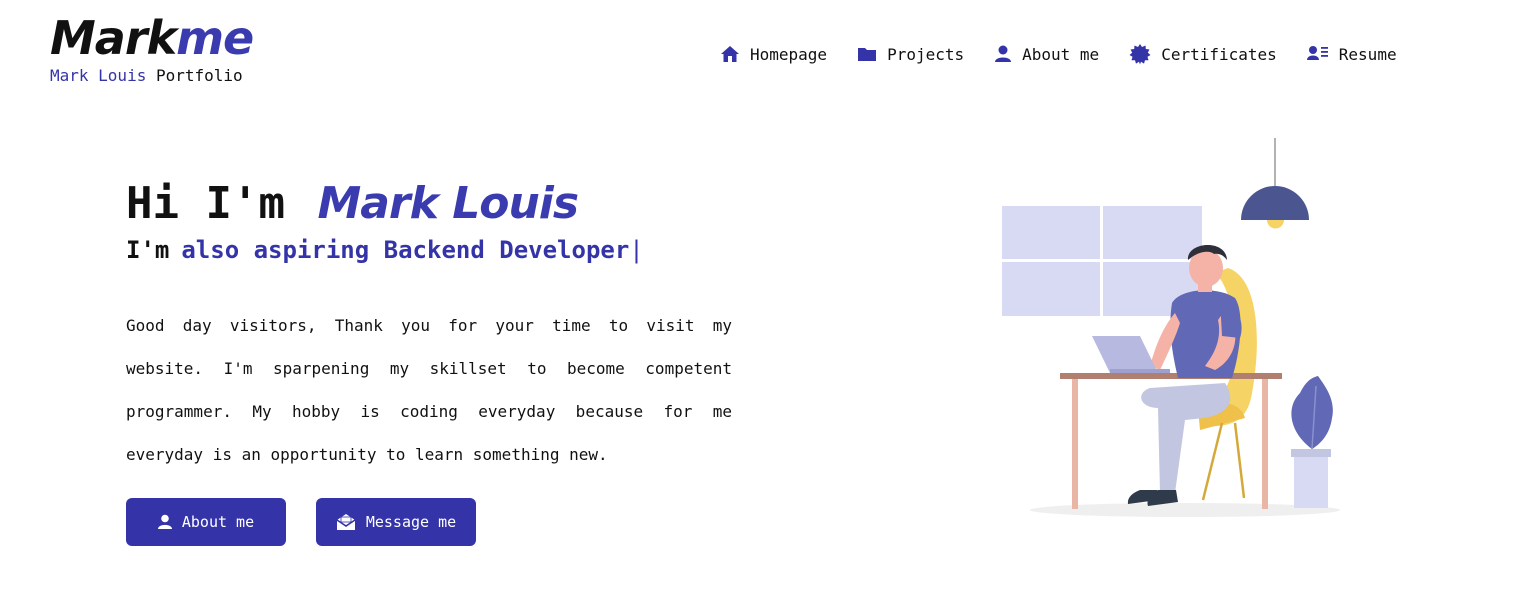  Describe the element at coordinates (1367, 54) in the screenshot. I see `nav-label: Resume` at that location.